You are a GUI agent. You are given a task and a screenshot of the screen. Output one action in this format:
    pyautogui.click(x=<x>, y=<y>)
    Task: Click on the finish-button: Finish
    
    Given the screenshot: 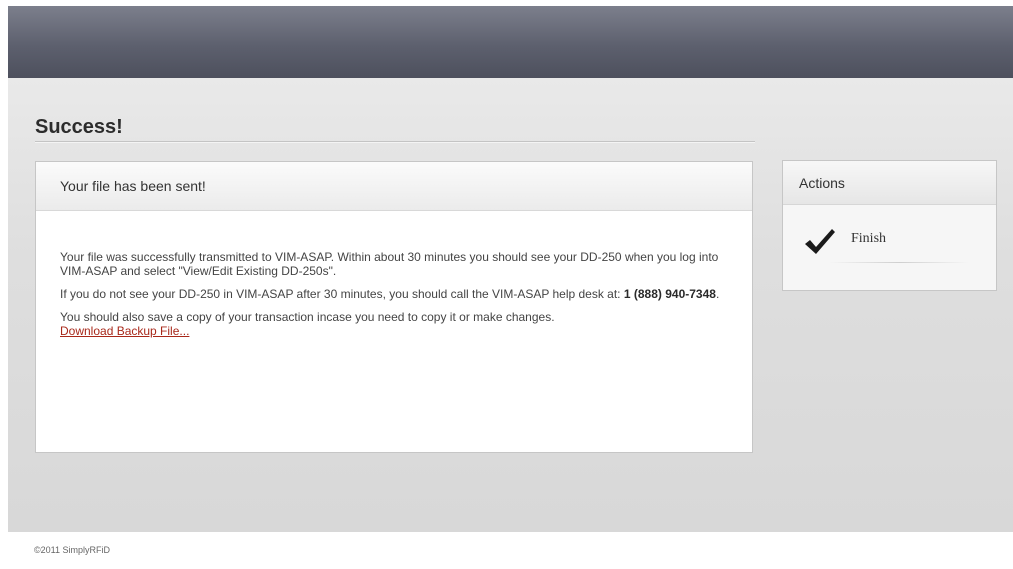 What is the action you would take?
    pyautogui.click(x=888, y=243)
    